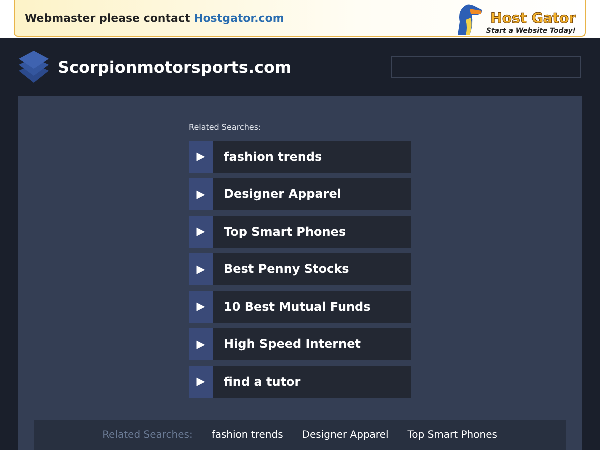 The width and height of the screenshot is (600, 450). I want to click on search-link: fashion trends, so click(312, 156).